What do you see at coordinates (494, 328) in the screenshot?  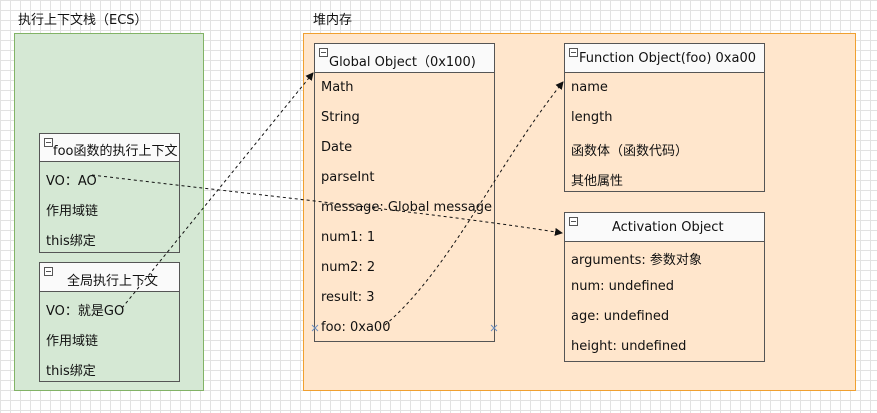 I see `selection-marker-right` at bounding box center [494, 328].